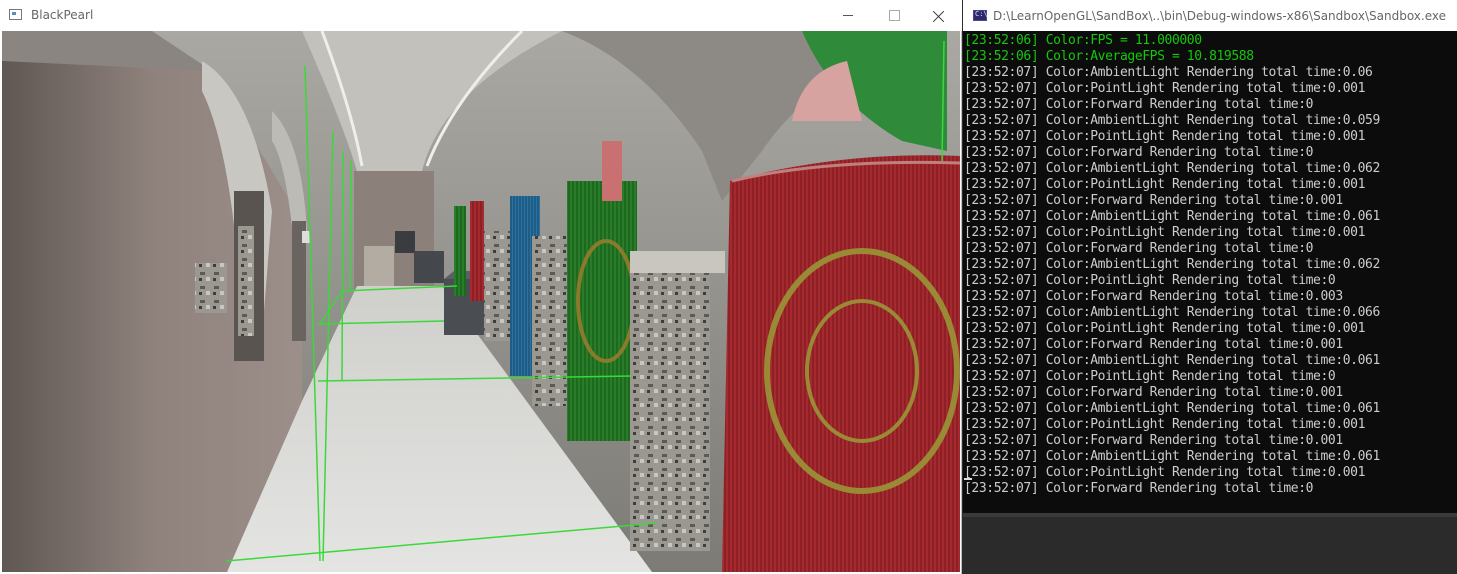 The image size is (1457, 574). I want to click on maximize-button, so click(894, 15).